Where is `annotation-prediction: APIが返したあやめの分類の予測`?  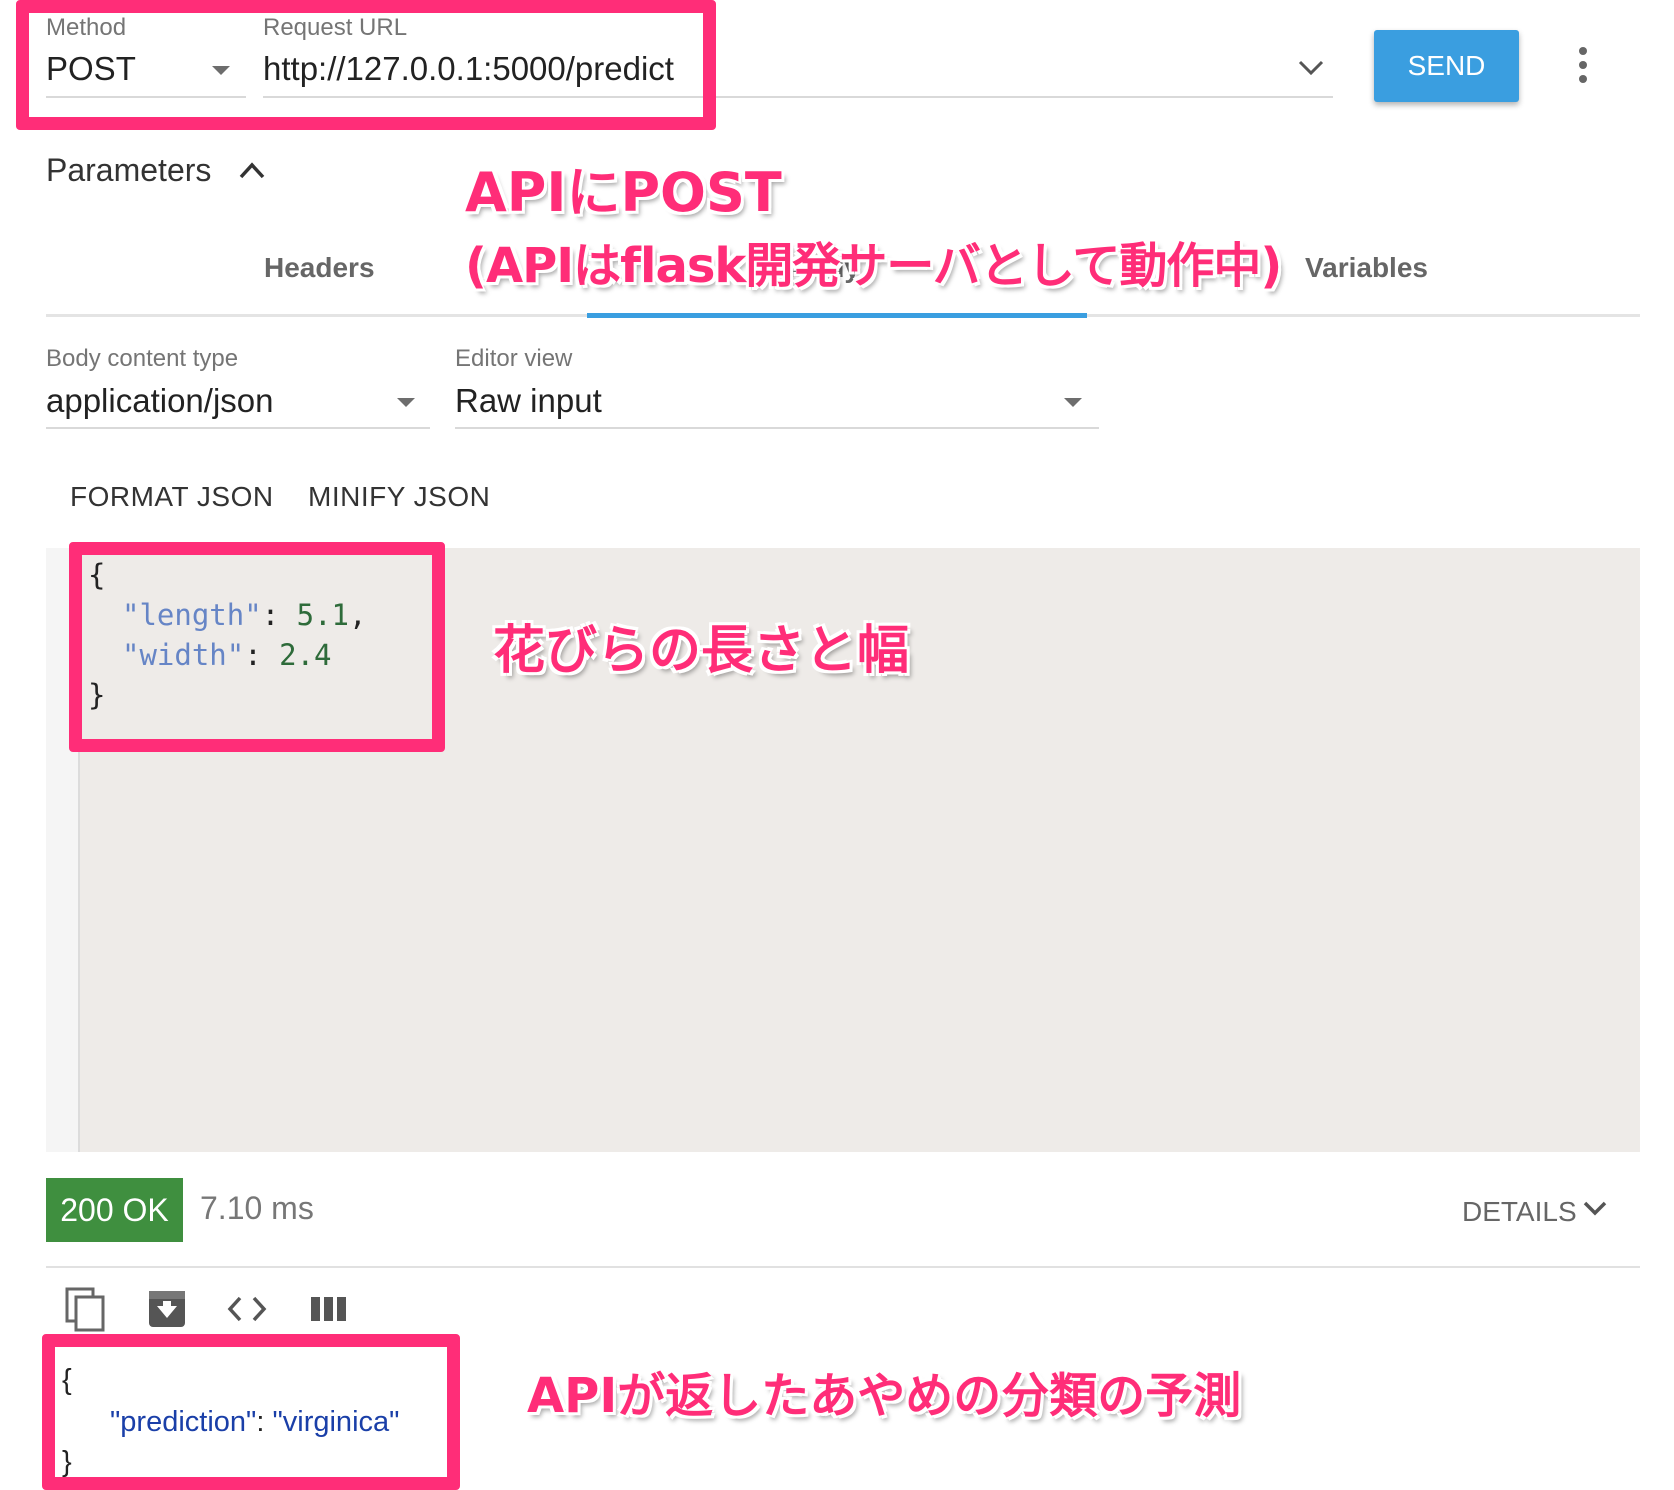
annotation-prediction: APIが返したあやめの分類の予測 is located at coordinates (884, 1396).